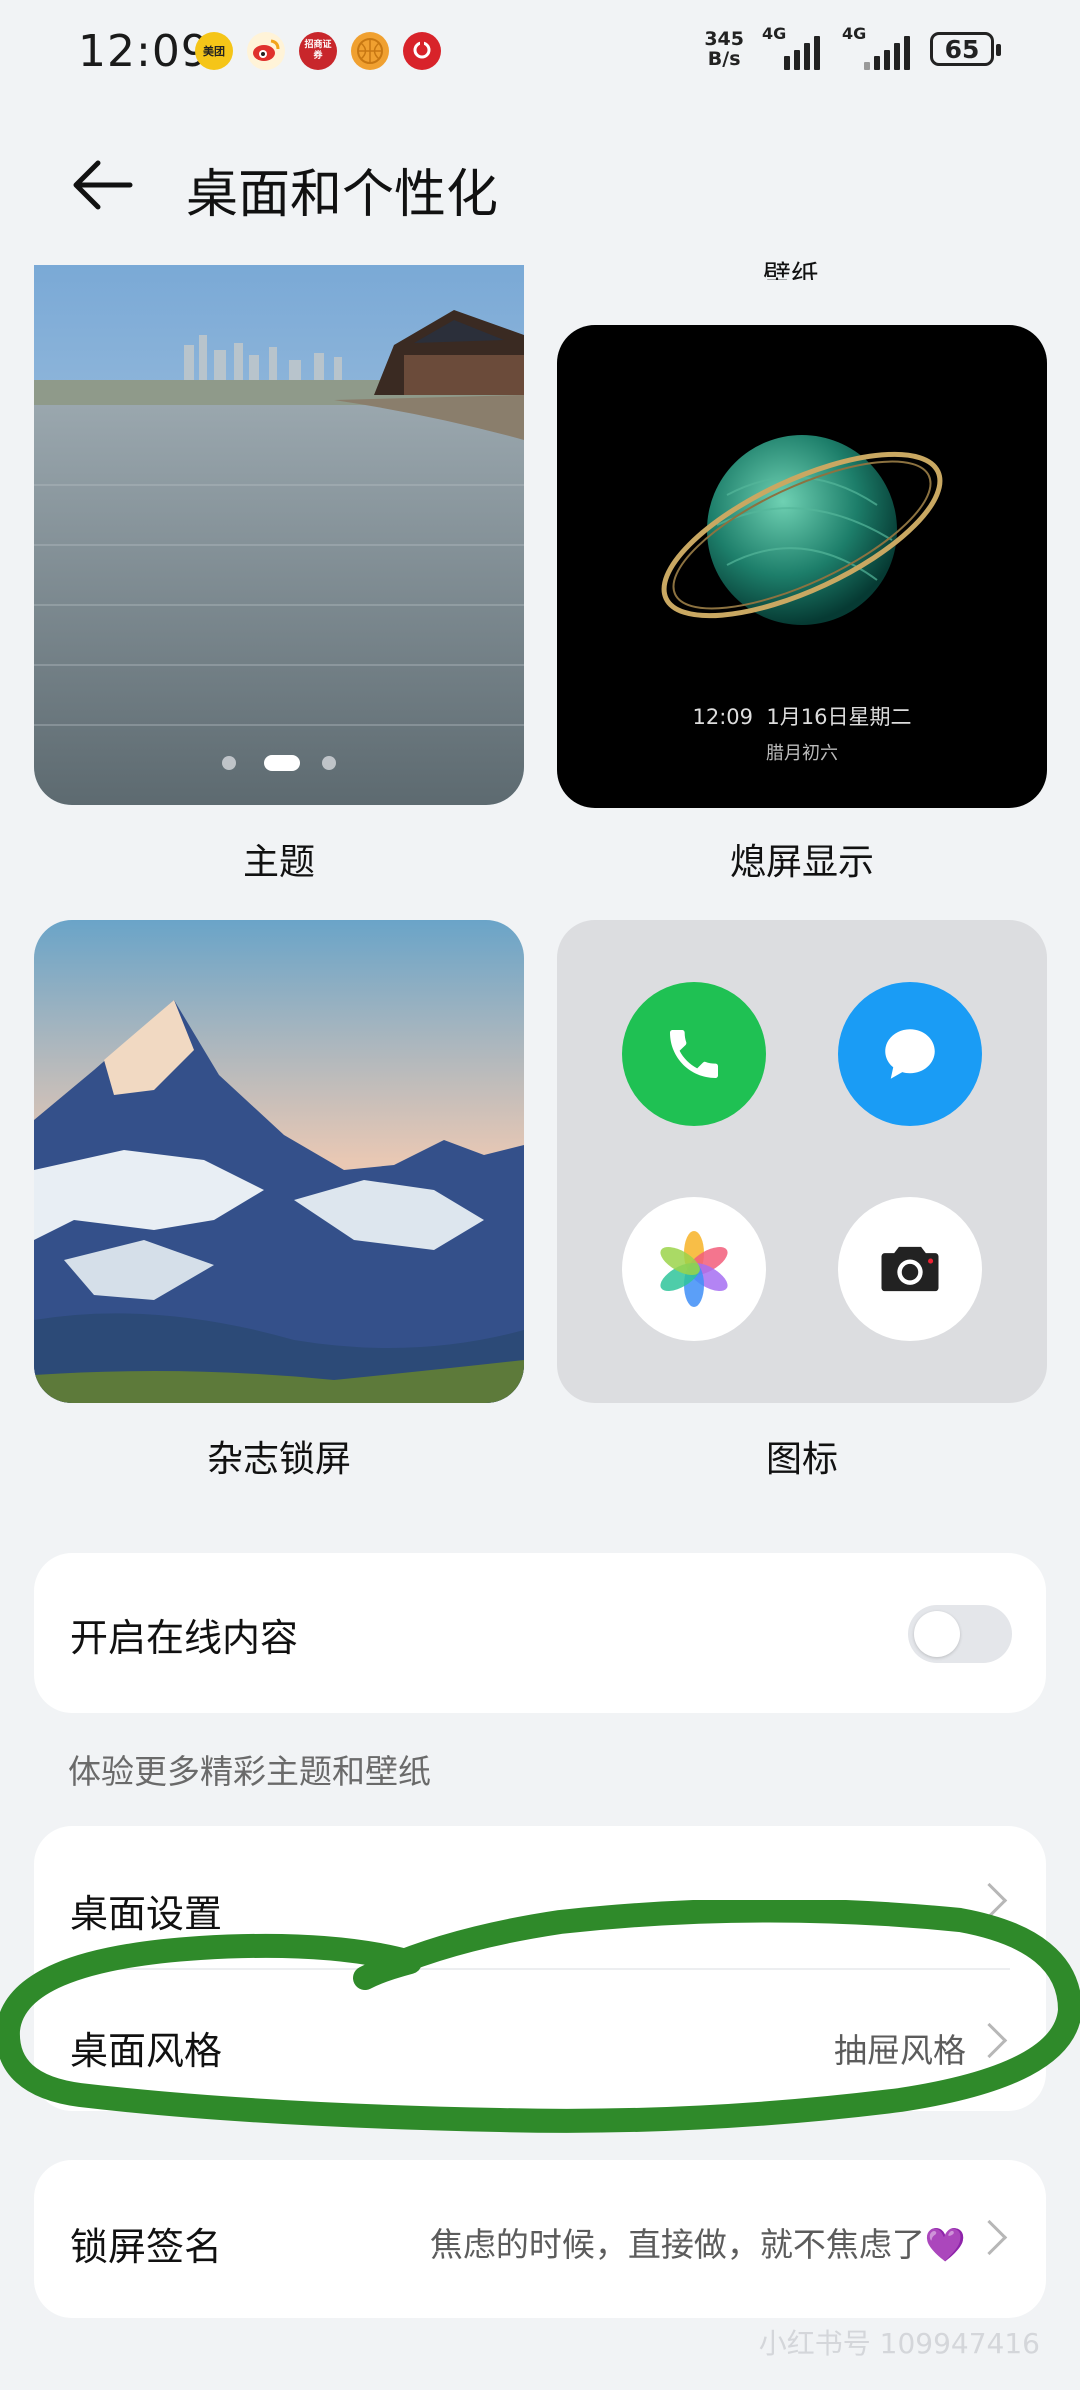 The width and height of the screenshot is (1080, 2390). I want to click on back-button, so click(103, 185).